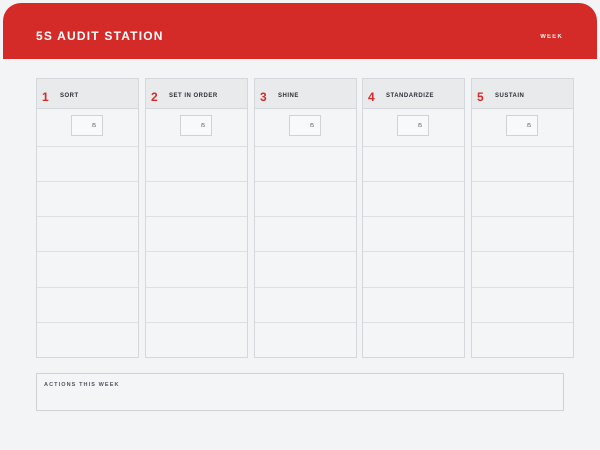  I want to click on column-sustain: 5 SUSTAIN /5, so click(522, 218).